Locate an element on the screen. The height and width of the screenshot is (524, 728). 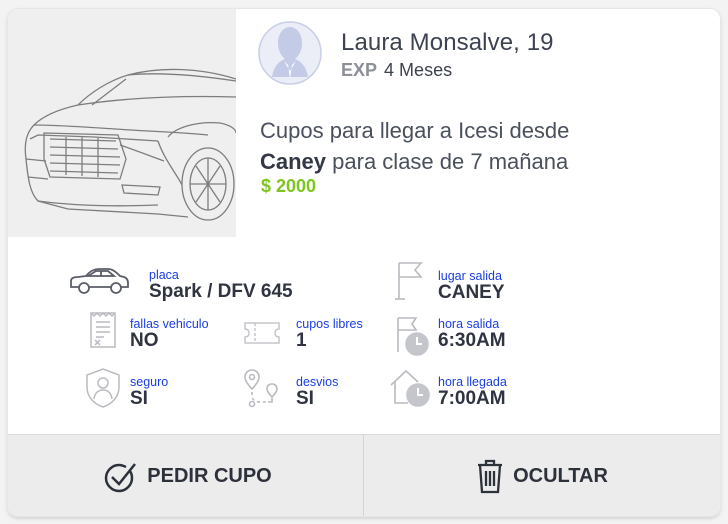
flag-icon is located at coordinates (409, 281).